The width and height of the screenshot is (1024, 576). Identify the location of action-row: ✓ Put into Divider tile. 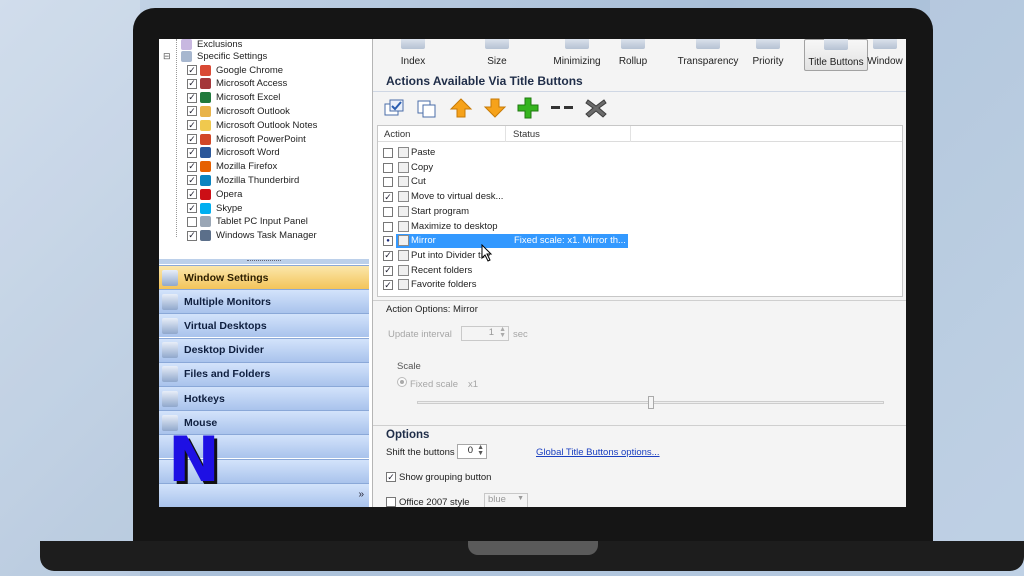
(640, 256).